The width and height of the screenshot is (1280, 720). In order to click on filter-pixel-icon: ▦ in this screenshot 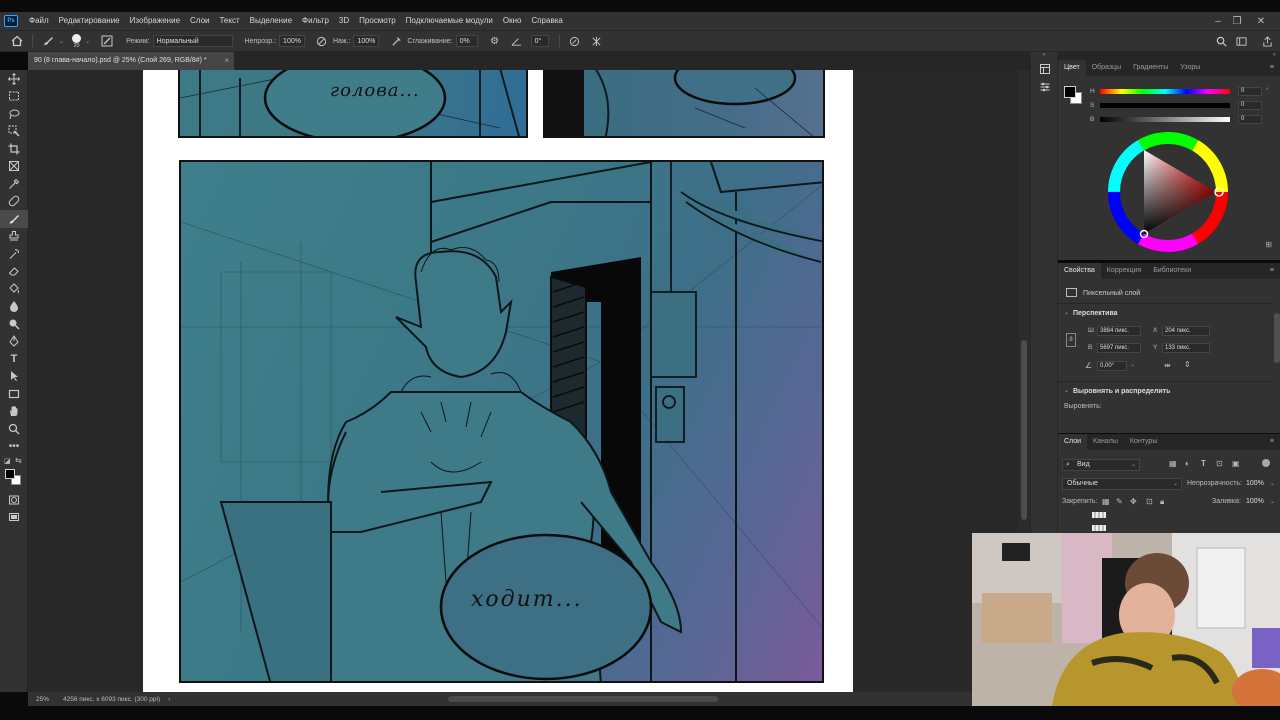, I will do `click(1173, 463)`.